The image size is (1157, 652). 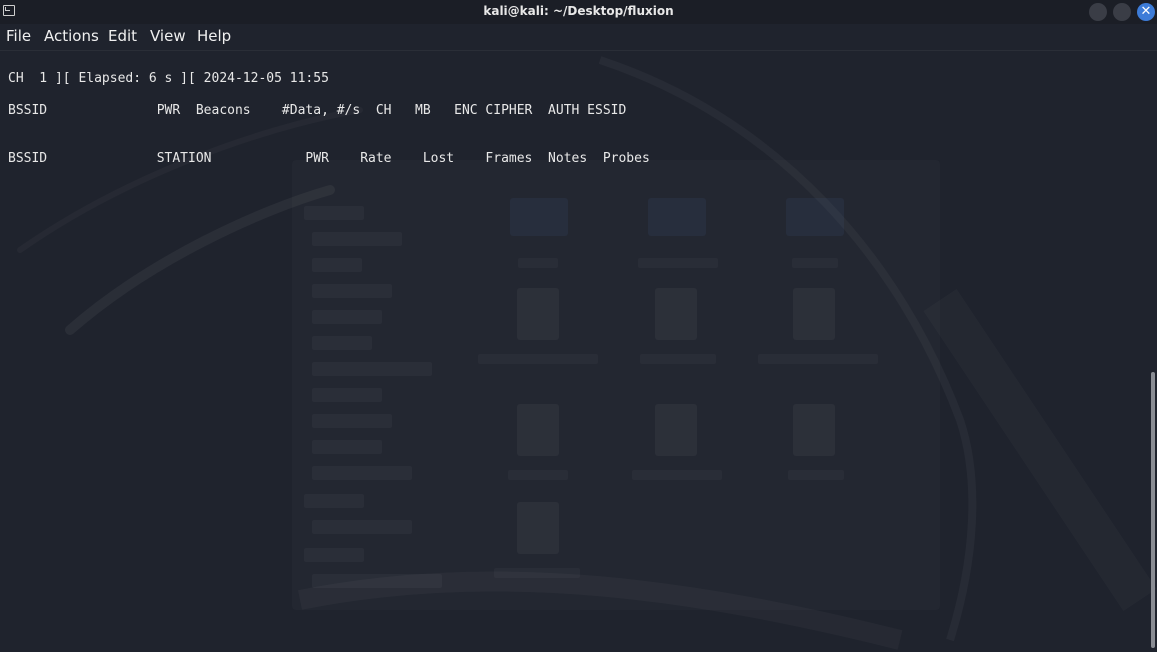 What do you see at coordinates (18, 36) in the screenshot?
I see `menu-file: File` at bounding box center [18, 36].